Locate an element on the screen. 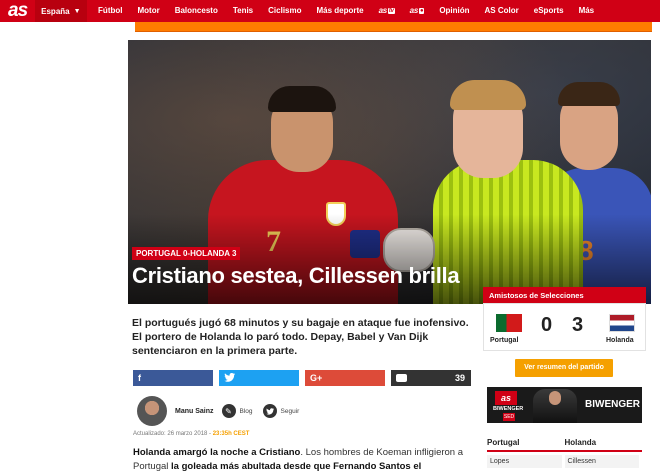  player-blue-hair is located at coordinates (589, 94).